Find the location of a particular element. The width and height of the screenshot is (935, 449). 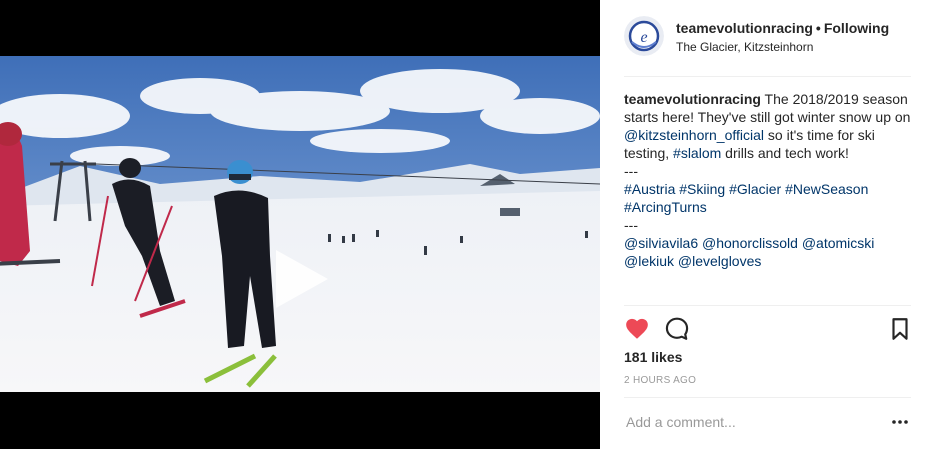

caption-hashtag-link: #slalom is located at coordinates (697, 153).